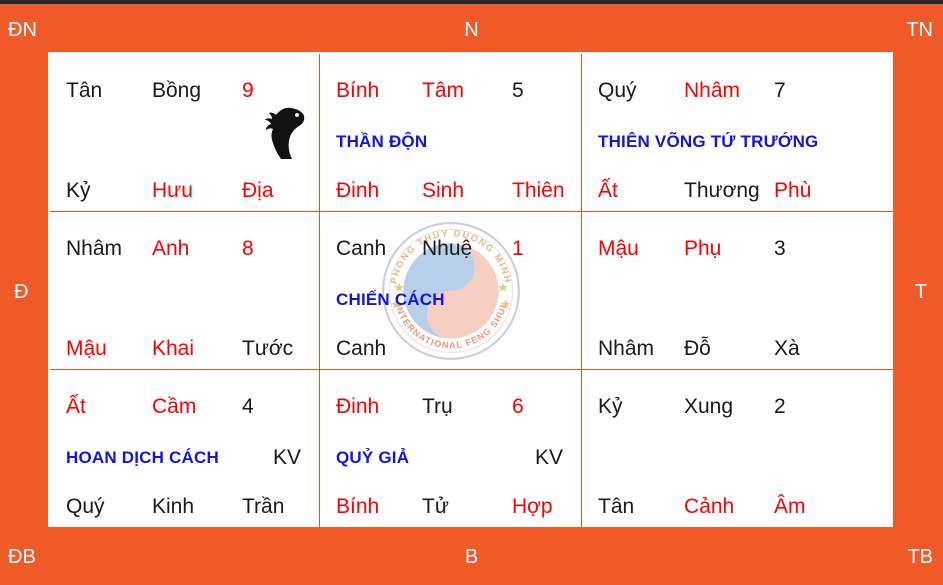 The width and height of the screenshot is (943, 585). What do you see at coordinates (173, 348) in the screenshot?
I see `palace-door: Khai` at bounding box center [173, 348].